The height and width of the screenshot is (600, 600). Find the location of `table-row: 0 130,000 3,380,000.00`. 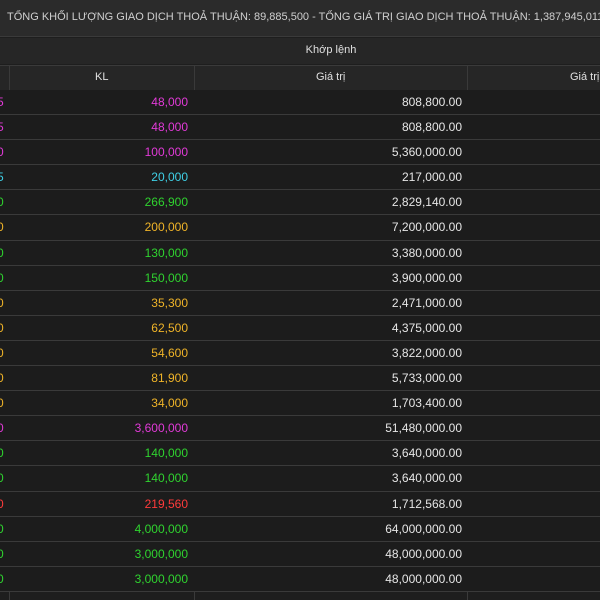

table-row: 0 130,000 3,380,000.00 is located at coordinates (300, 253).